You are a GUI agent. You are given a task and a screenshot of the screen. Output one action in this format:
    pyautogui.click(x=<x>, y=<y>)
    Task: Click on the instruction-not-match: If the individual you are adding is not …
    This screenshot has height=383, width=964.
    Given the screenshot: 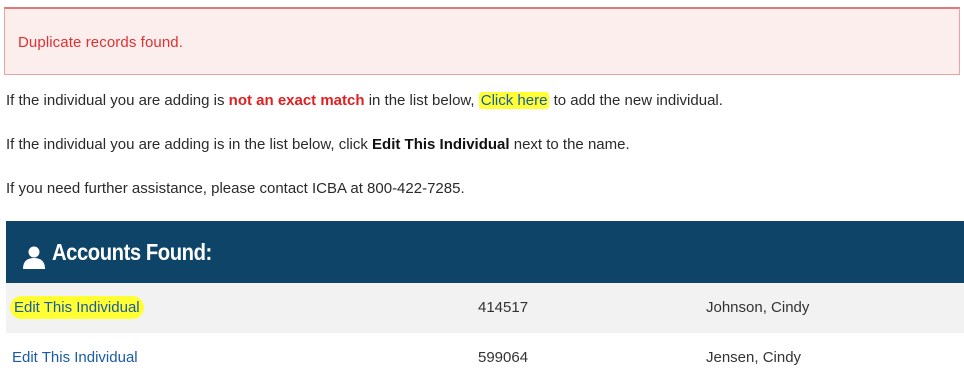 What is the action you would take?
    pyautogui.click(x=364, y=100)
    